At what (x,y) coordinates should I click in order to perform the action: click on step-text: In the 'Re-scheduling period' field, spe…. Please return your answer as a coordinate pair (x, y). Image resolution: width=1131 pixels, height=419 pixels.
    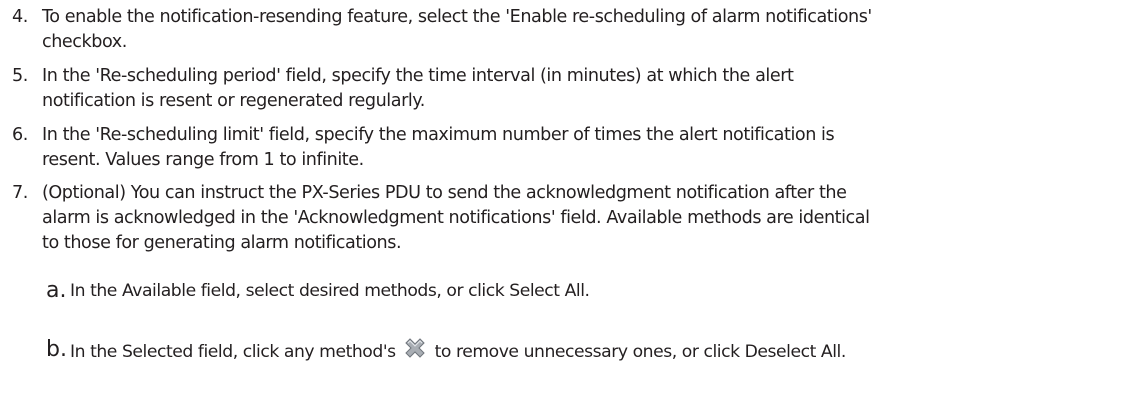
    Looking at the image, I should click on (585, 89).